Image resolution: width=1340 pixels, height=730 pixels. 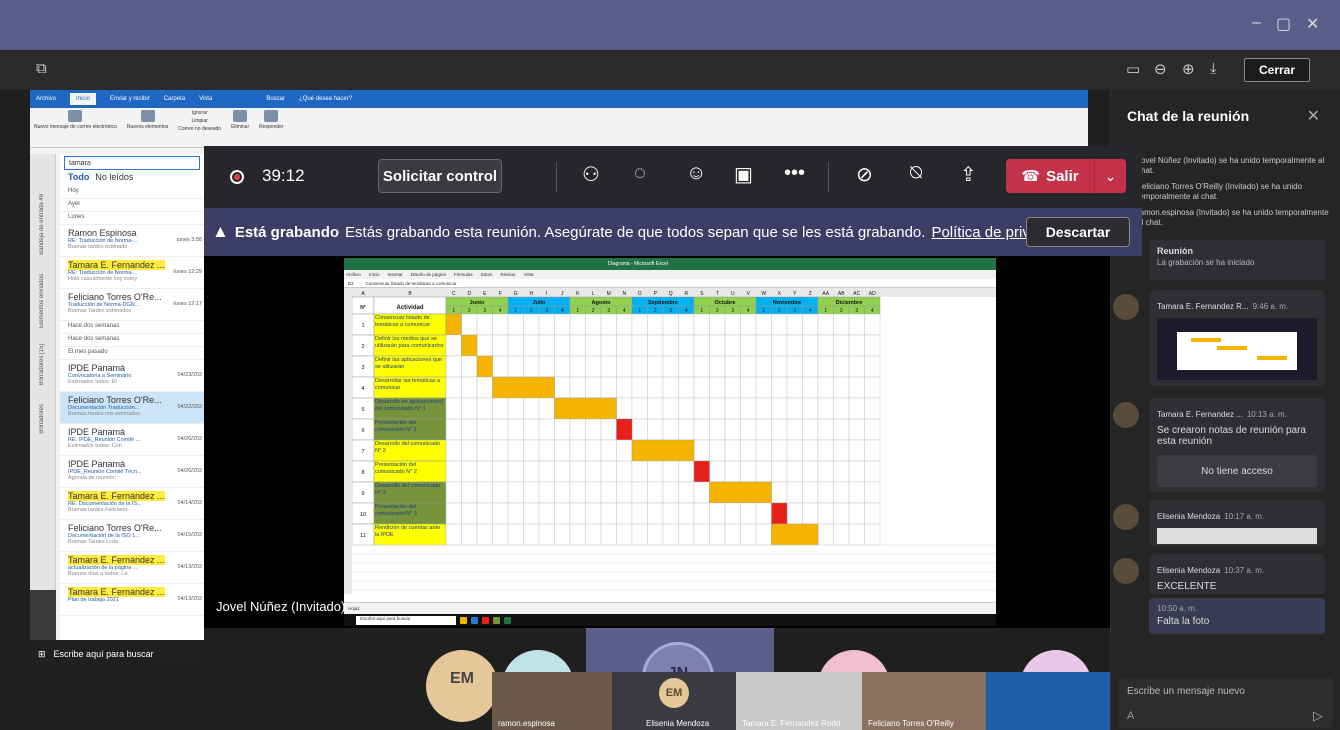 I want to click on participant-avatar: EM, so click(x=462, y=686).